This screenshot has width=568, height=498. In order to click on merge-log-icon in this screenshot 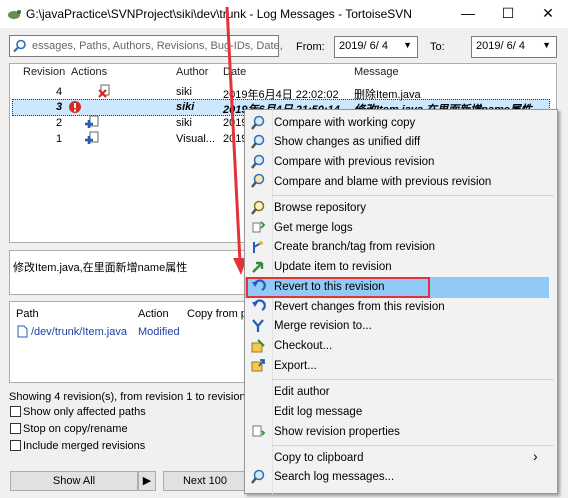, I will do `click(258, 227)`.